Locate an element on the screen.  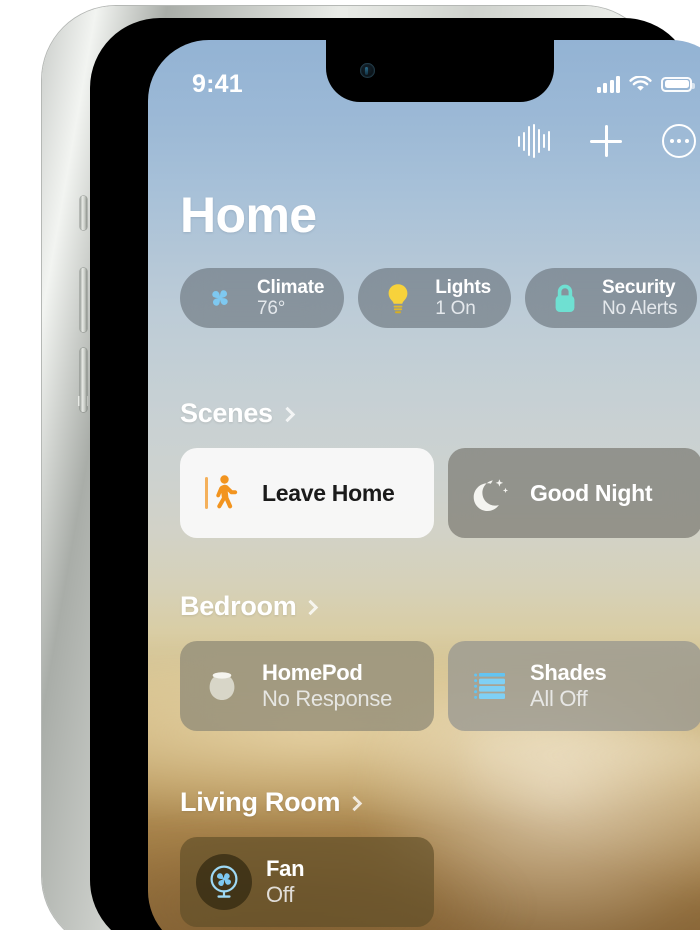
status-clock: 9:41 is located at coordinates (217, 83).